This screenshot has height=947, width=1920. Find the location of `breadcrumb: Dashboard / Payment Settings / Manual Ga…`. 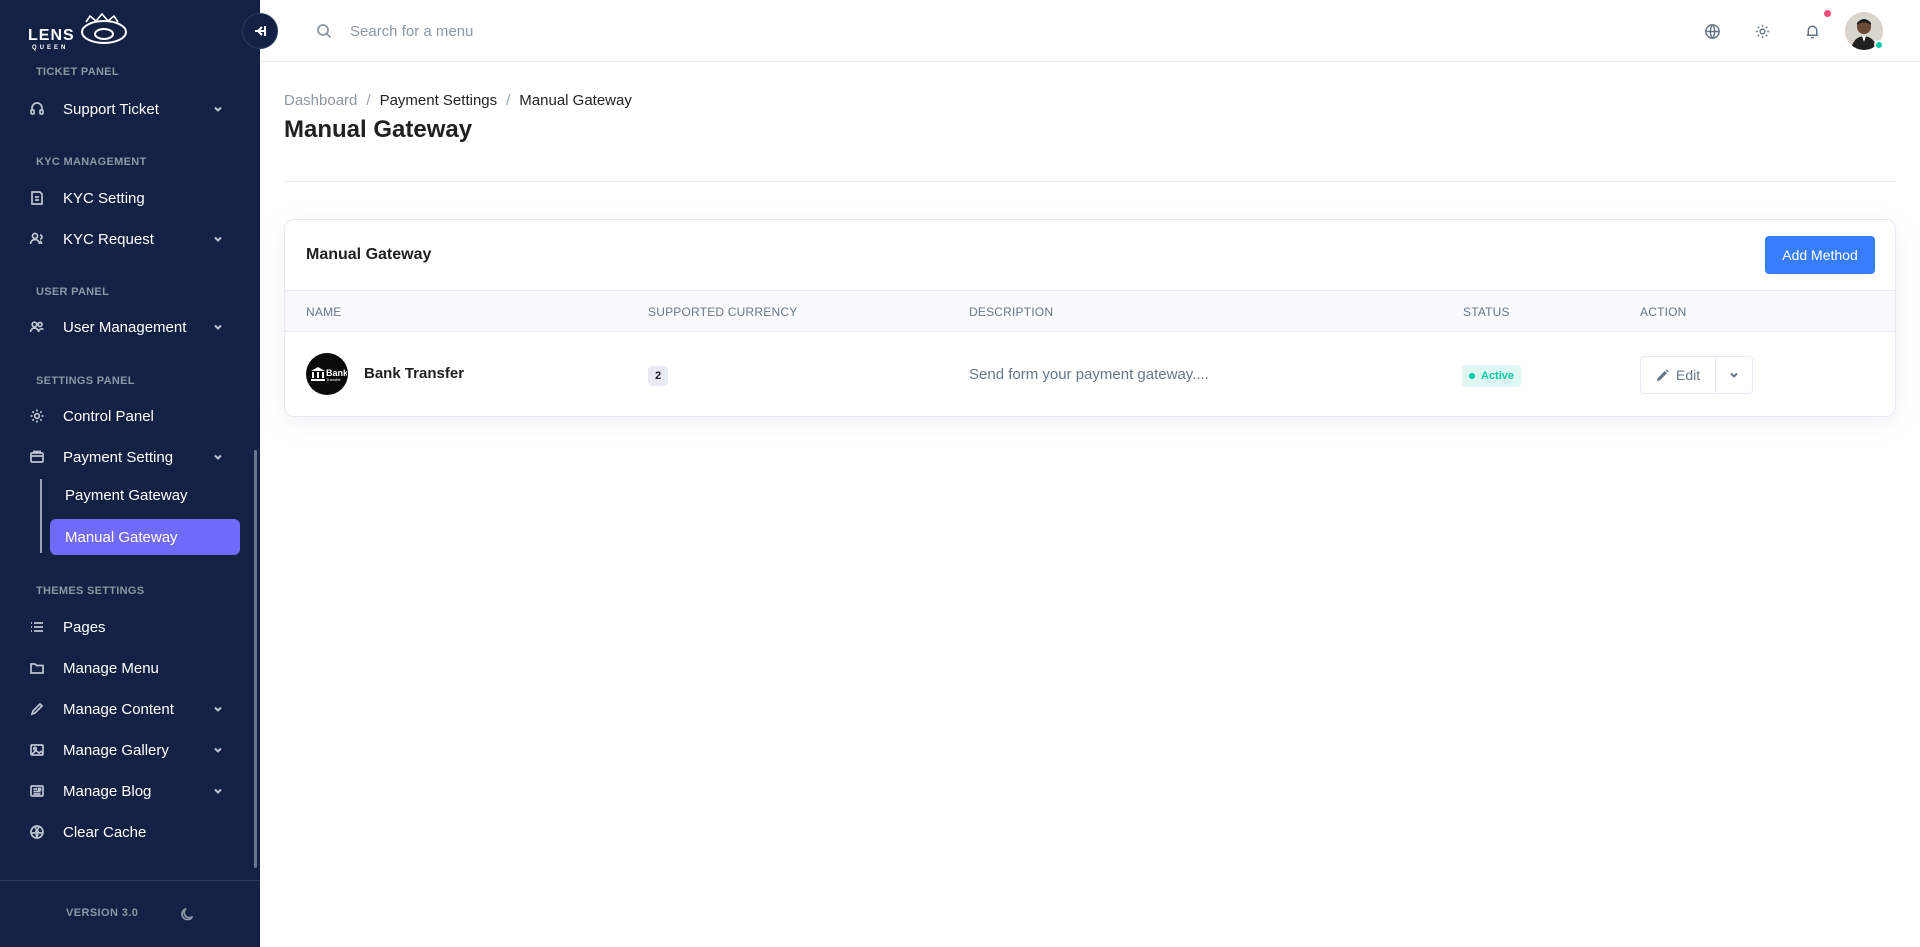

breadcrumb: Dashboard / Payment Settings / Manual Ga… is located at coordinates (458, 100).